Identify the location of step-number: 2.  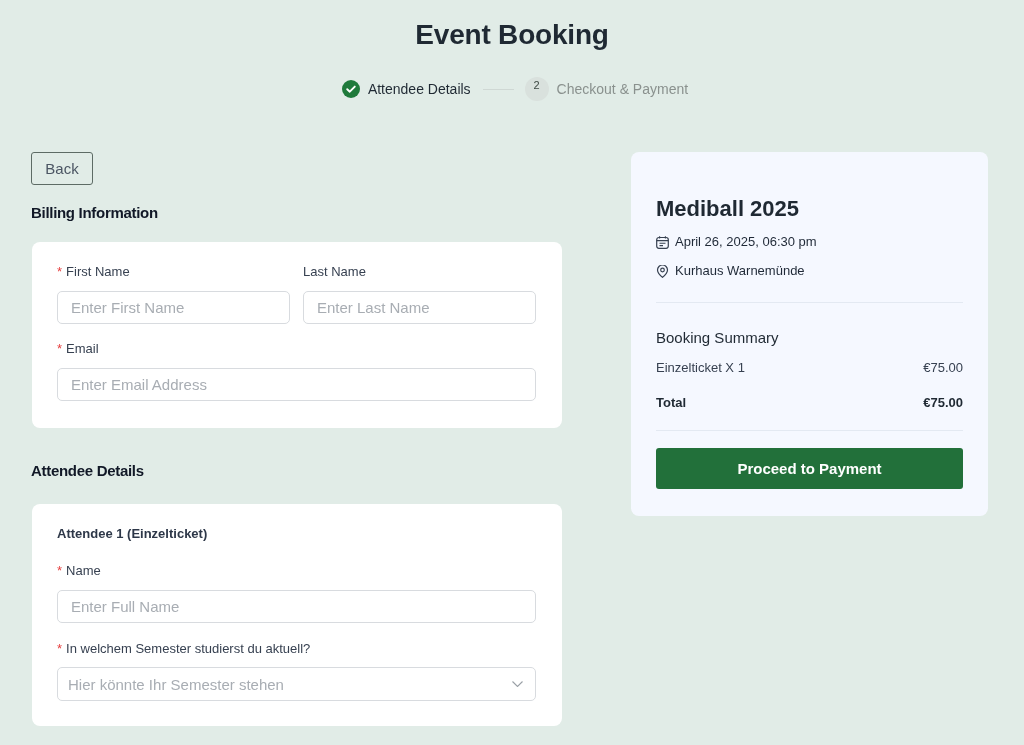
(536, 89).